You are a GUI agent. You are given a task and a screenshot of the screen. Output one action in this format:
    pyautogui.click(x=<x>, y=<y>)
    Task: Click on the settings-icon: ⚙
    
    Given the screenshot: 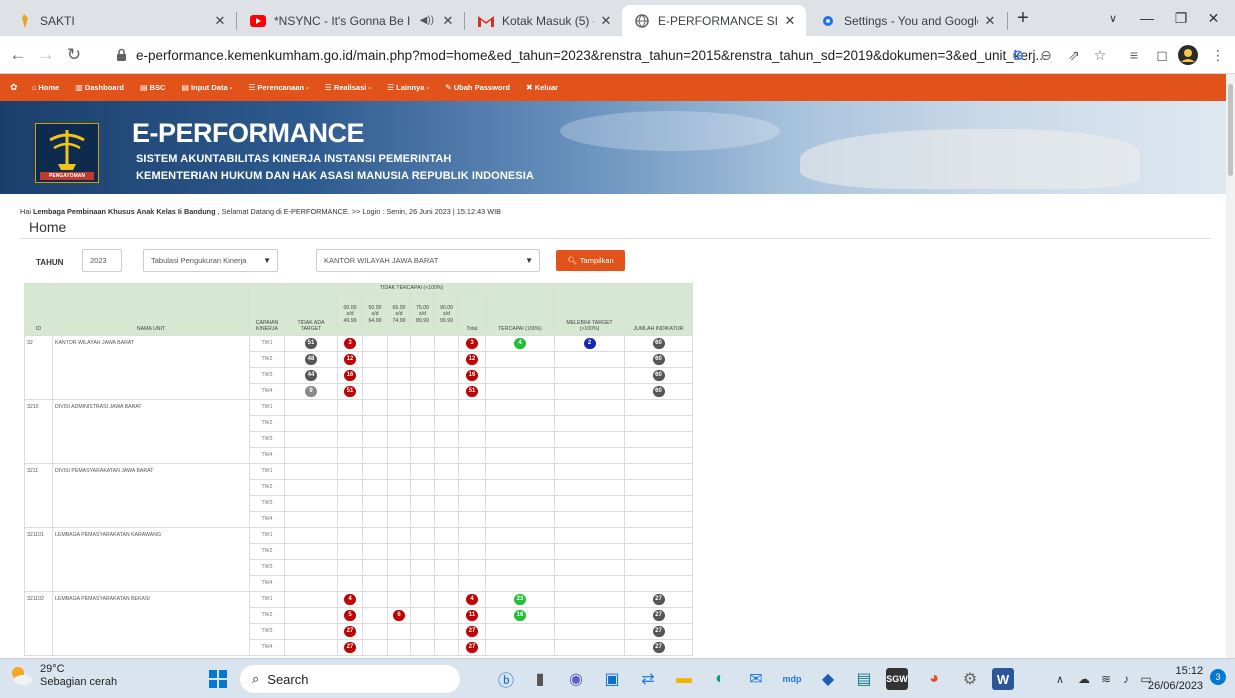 What is the action you would take?
    pyautogui.click(x=970, y=679)
    